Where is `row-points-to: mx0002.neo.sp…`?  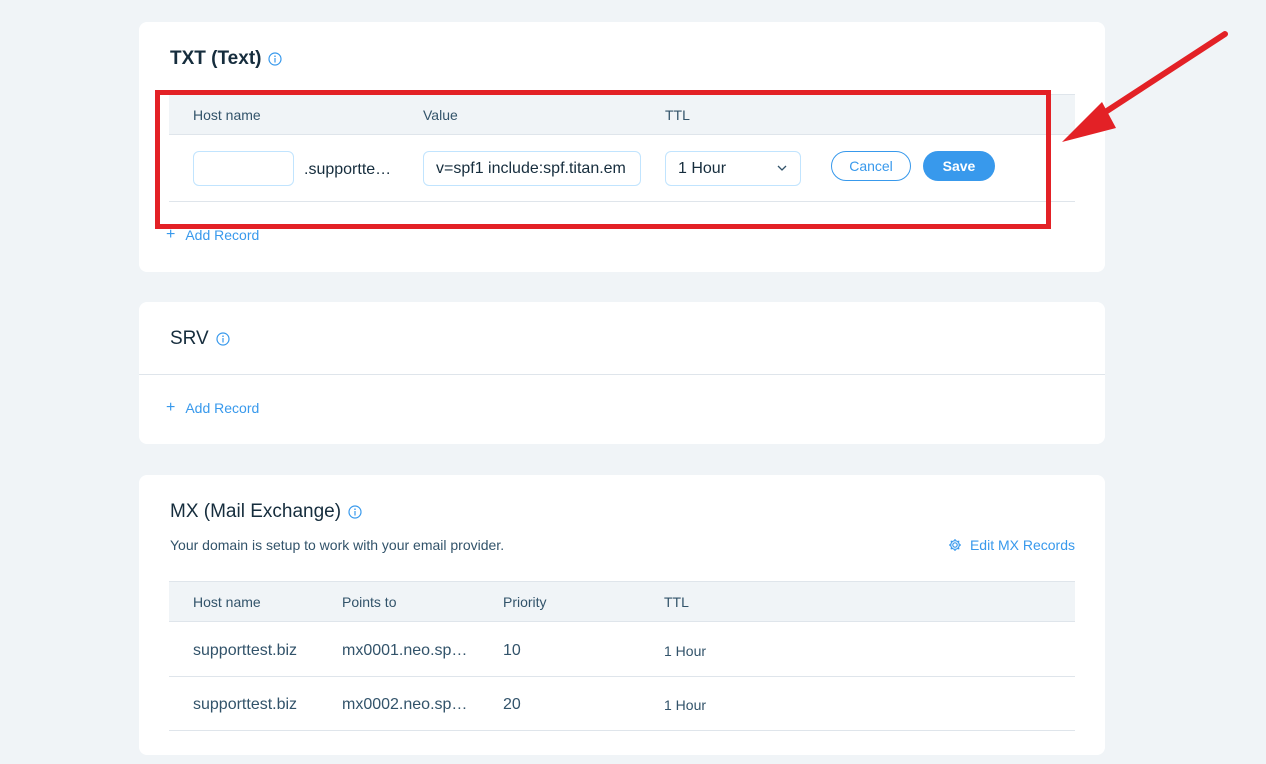 row-points-to: mx0002.neo.sp… is located at coordinates (405, 704).